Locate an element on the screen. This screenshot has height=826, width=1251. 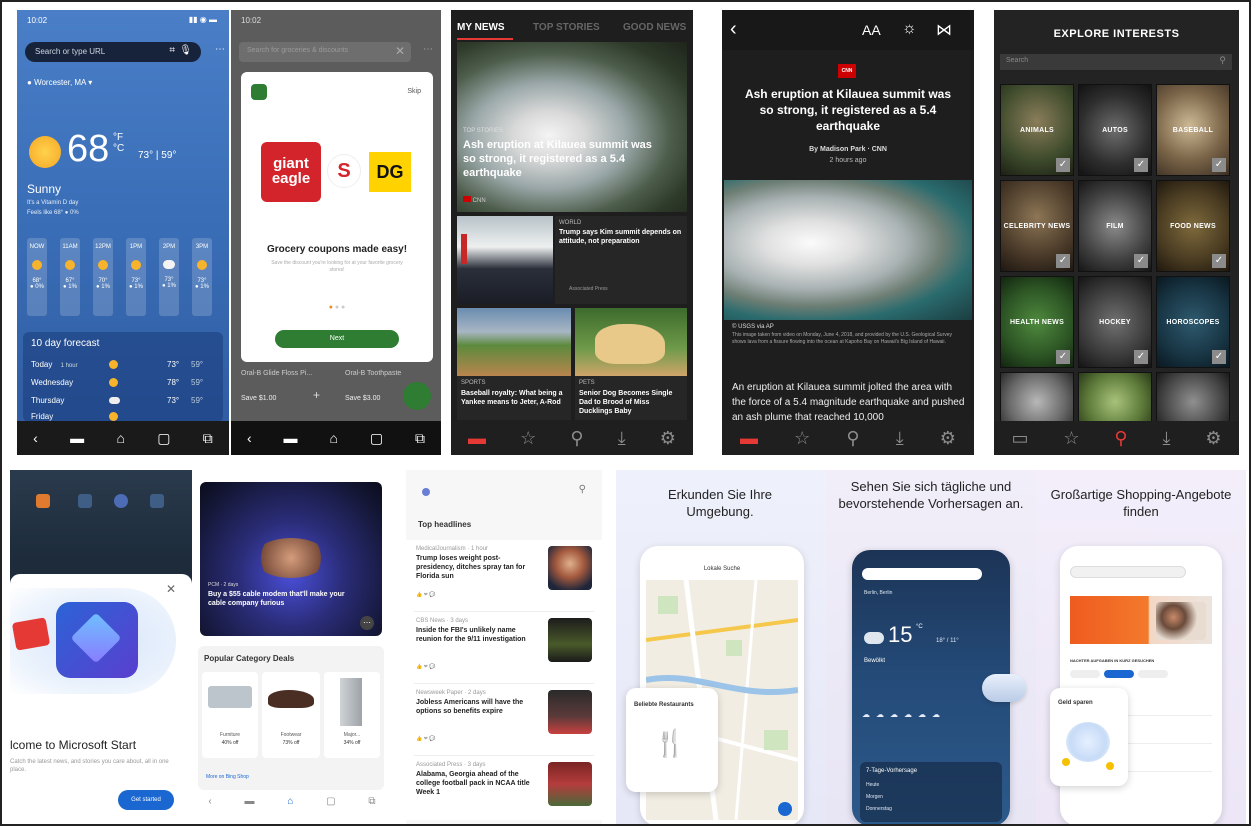
world-thumb is located at coordinates (505, 260).